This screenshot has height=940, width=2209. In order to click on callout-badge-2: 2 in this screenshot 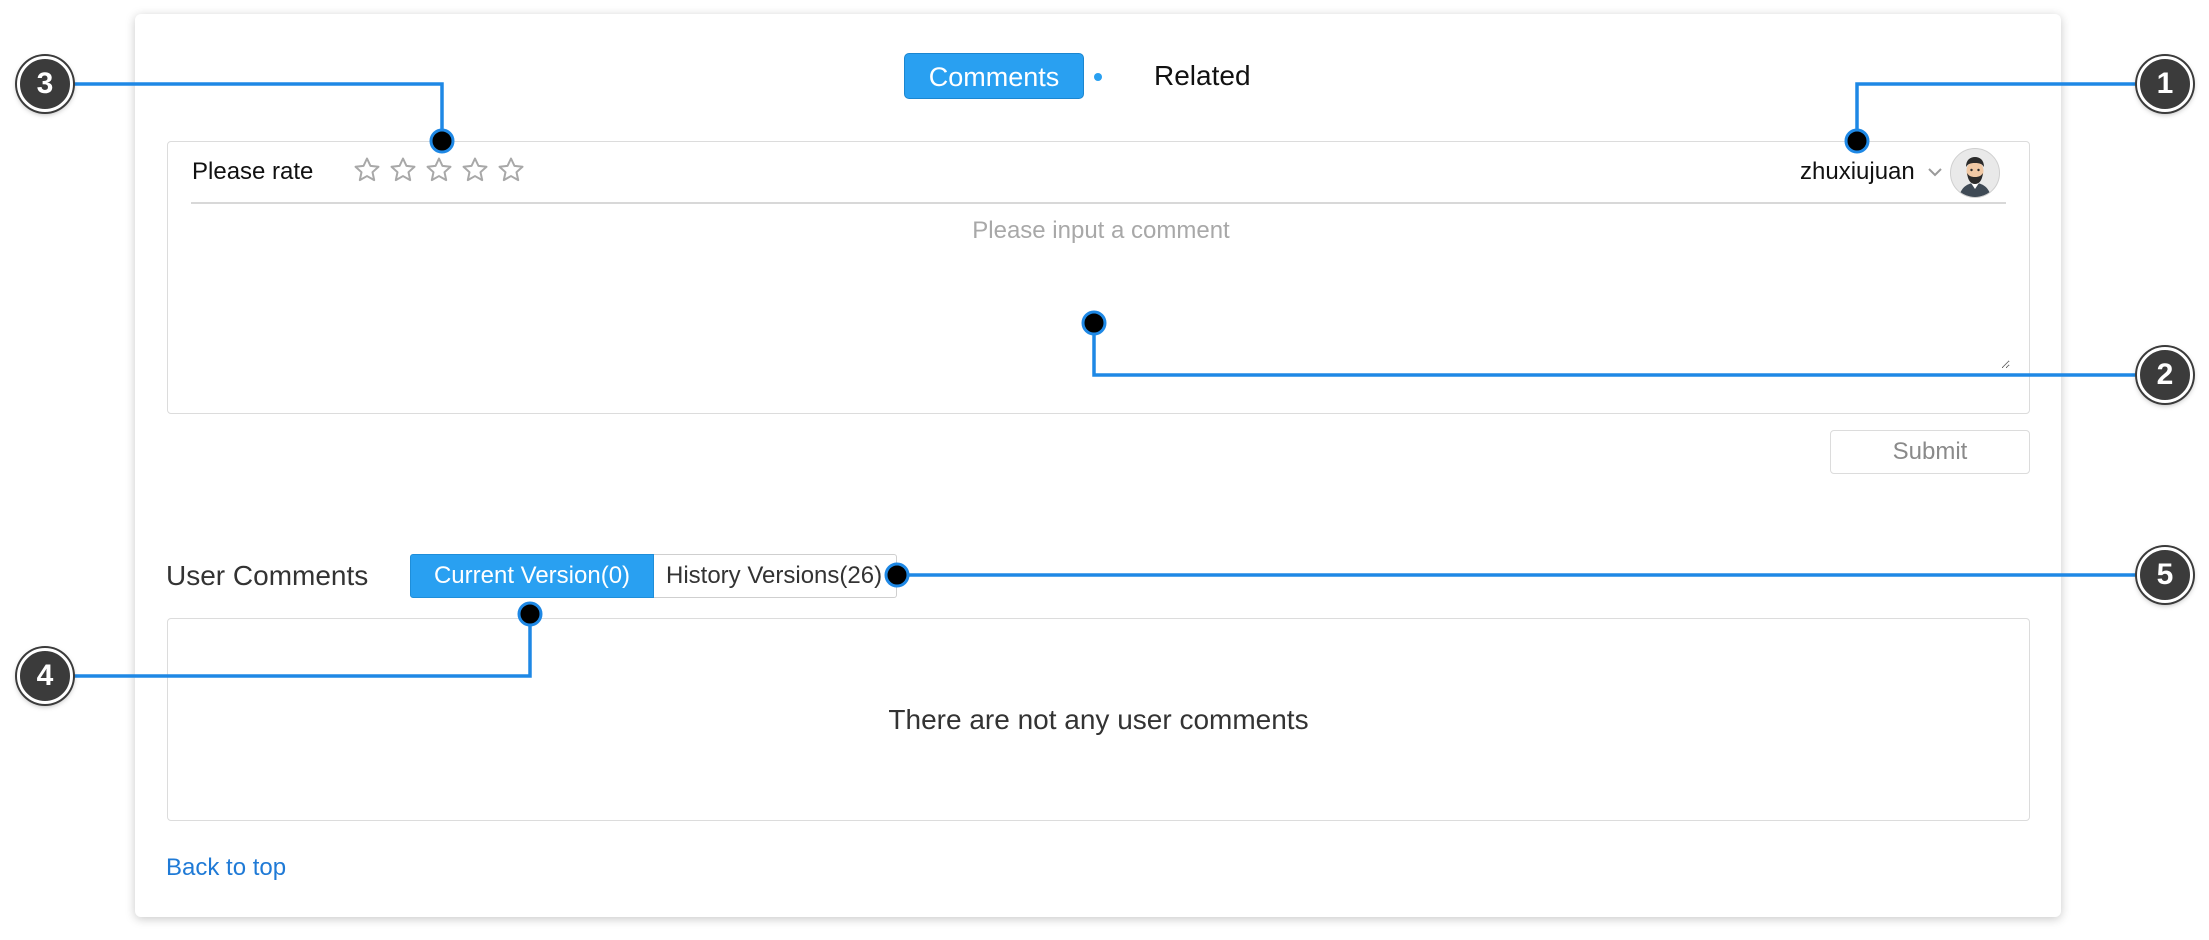, I will do `click(2165, 375)`.